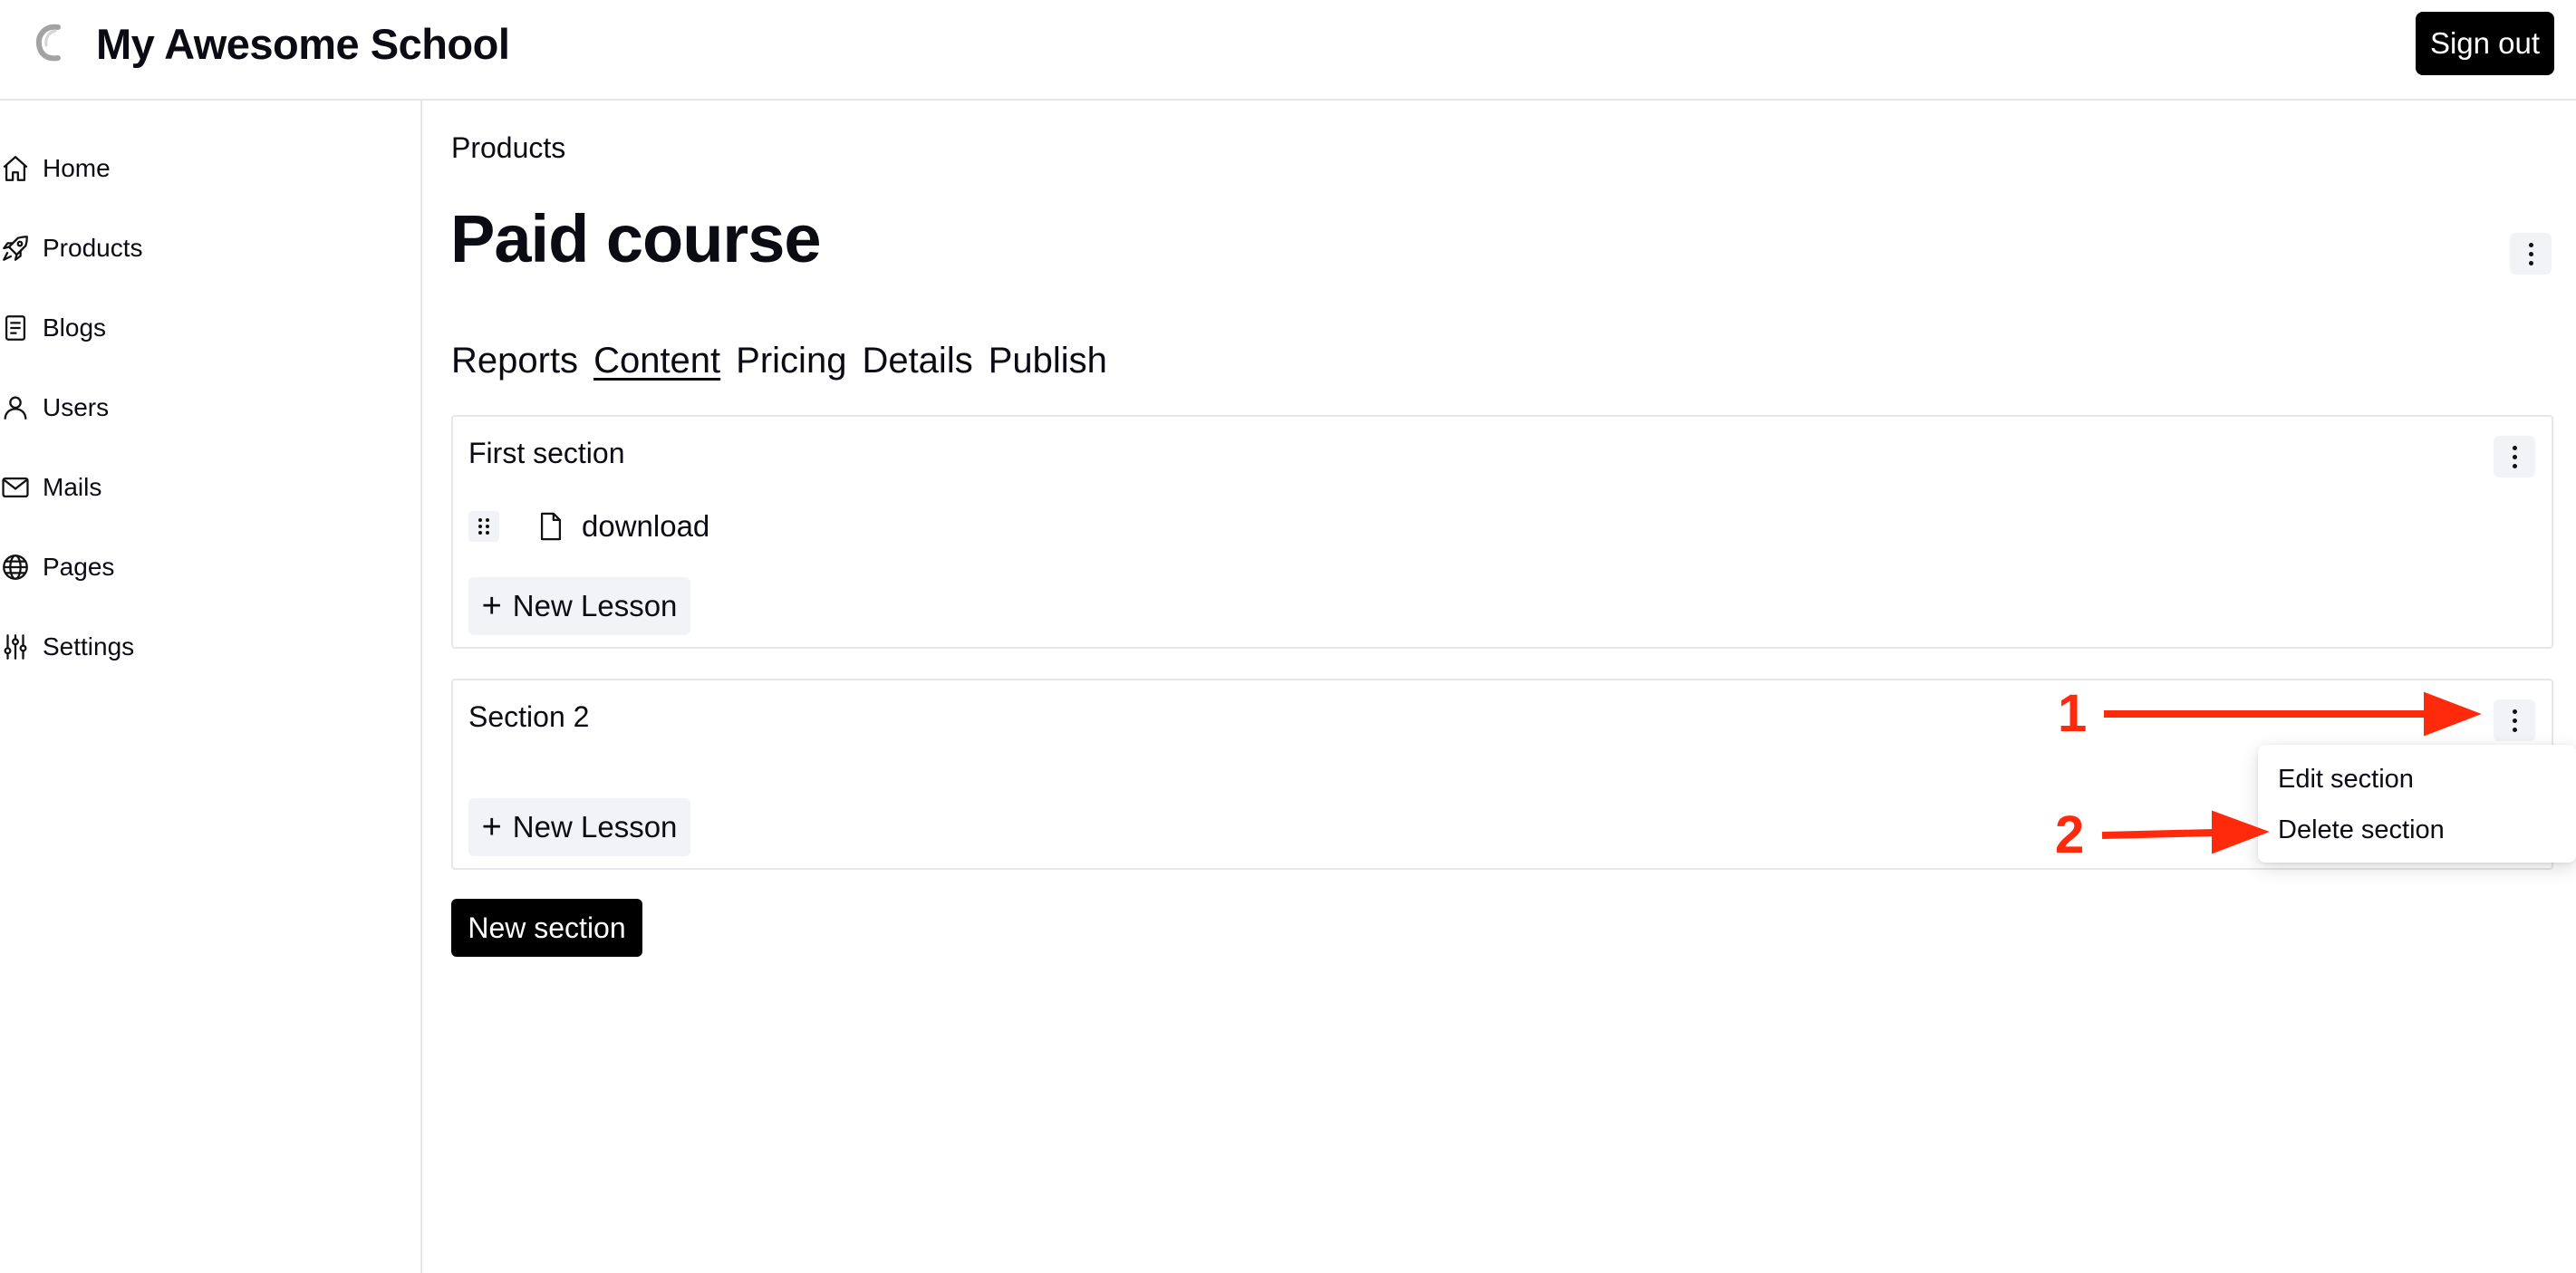 The image size is (2576, 1273). Describe the element at coordinates (2346, 780) in the screenshot. I see `edit-section-menu-item: Edit section` at that location.